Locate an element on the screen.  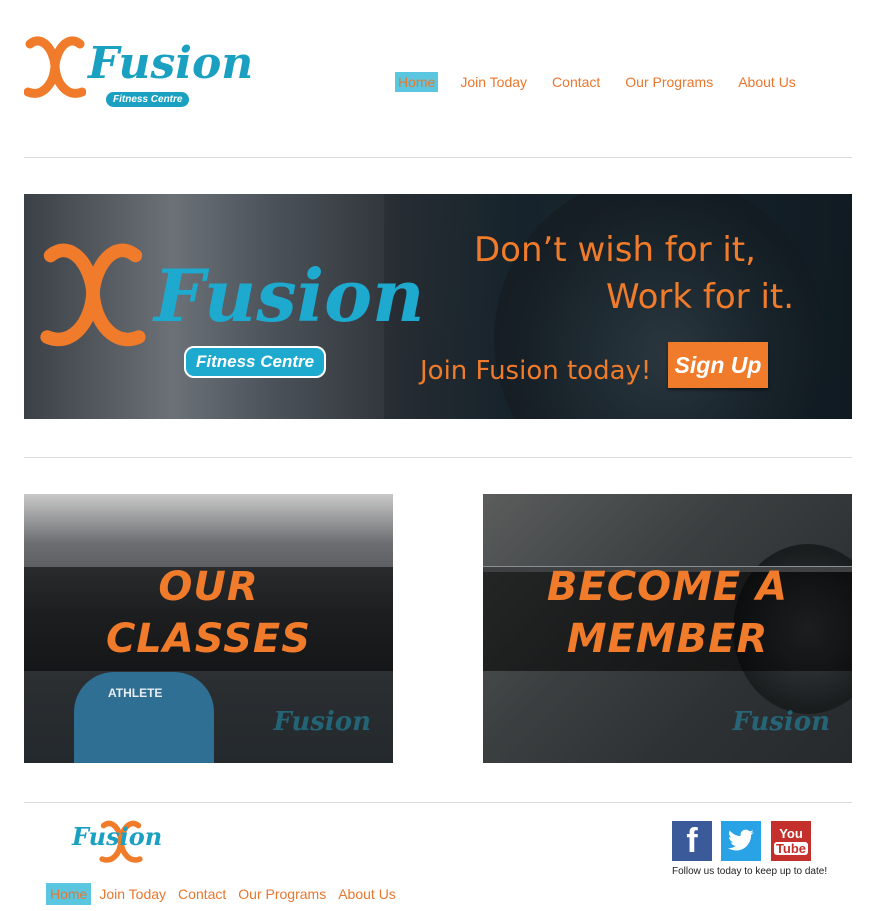
facebook-icon: f is located at coordinates (692, 841).